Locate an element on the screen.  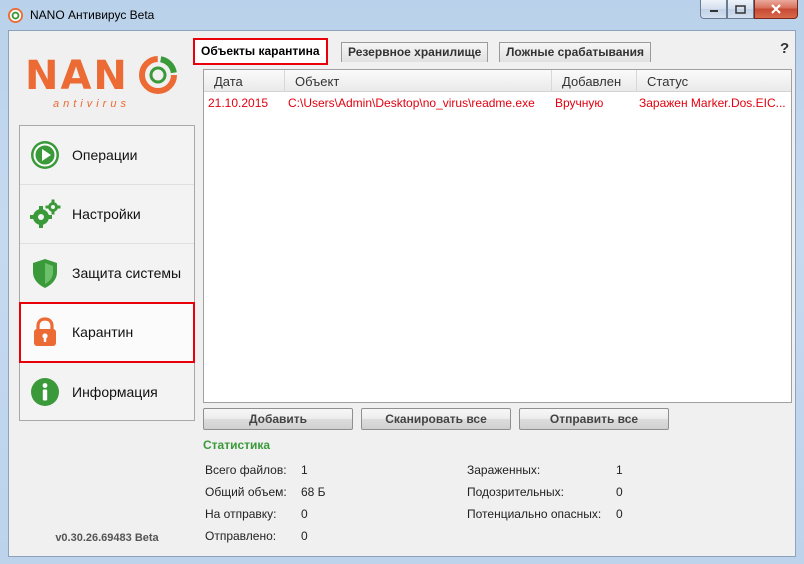
play-icon is located at coordinates (45, 155).